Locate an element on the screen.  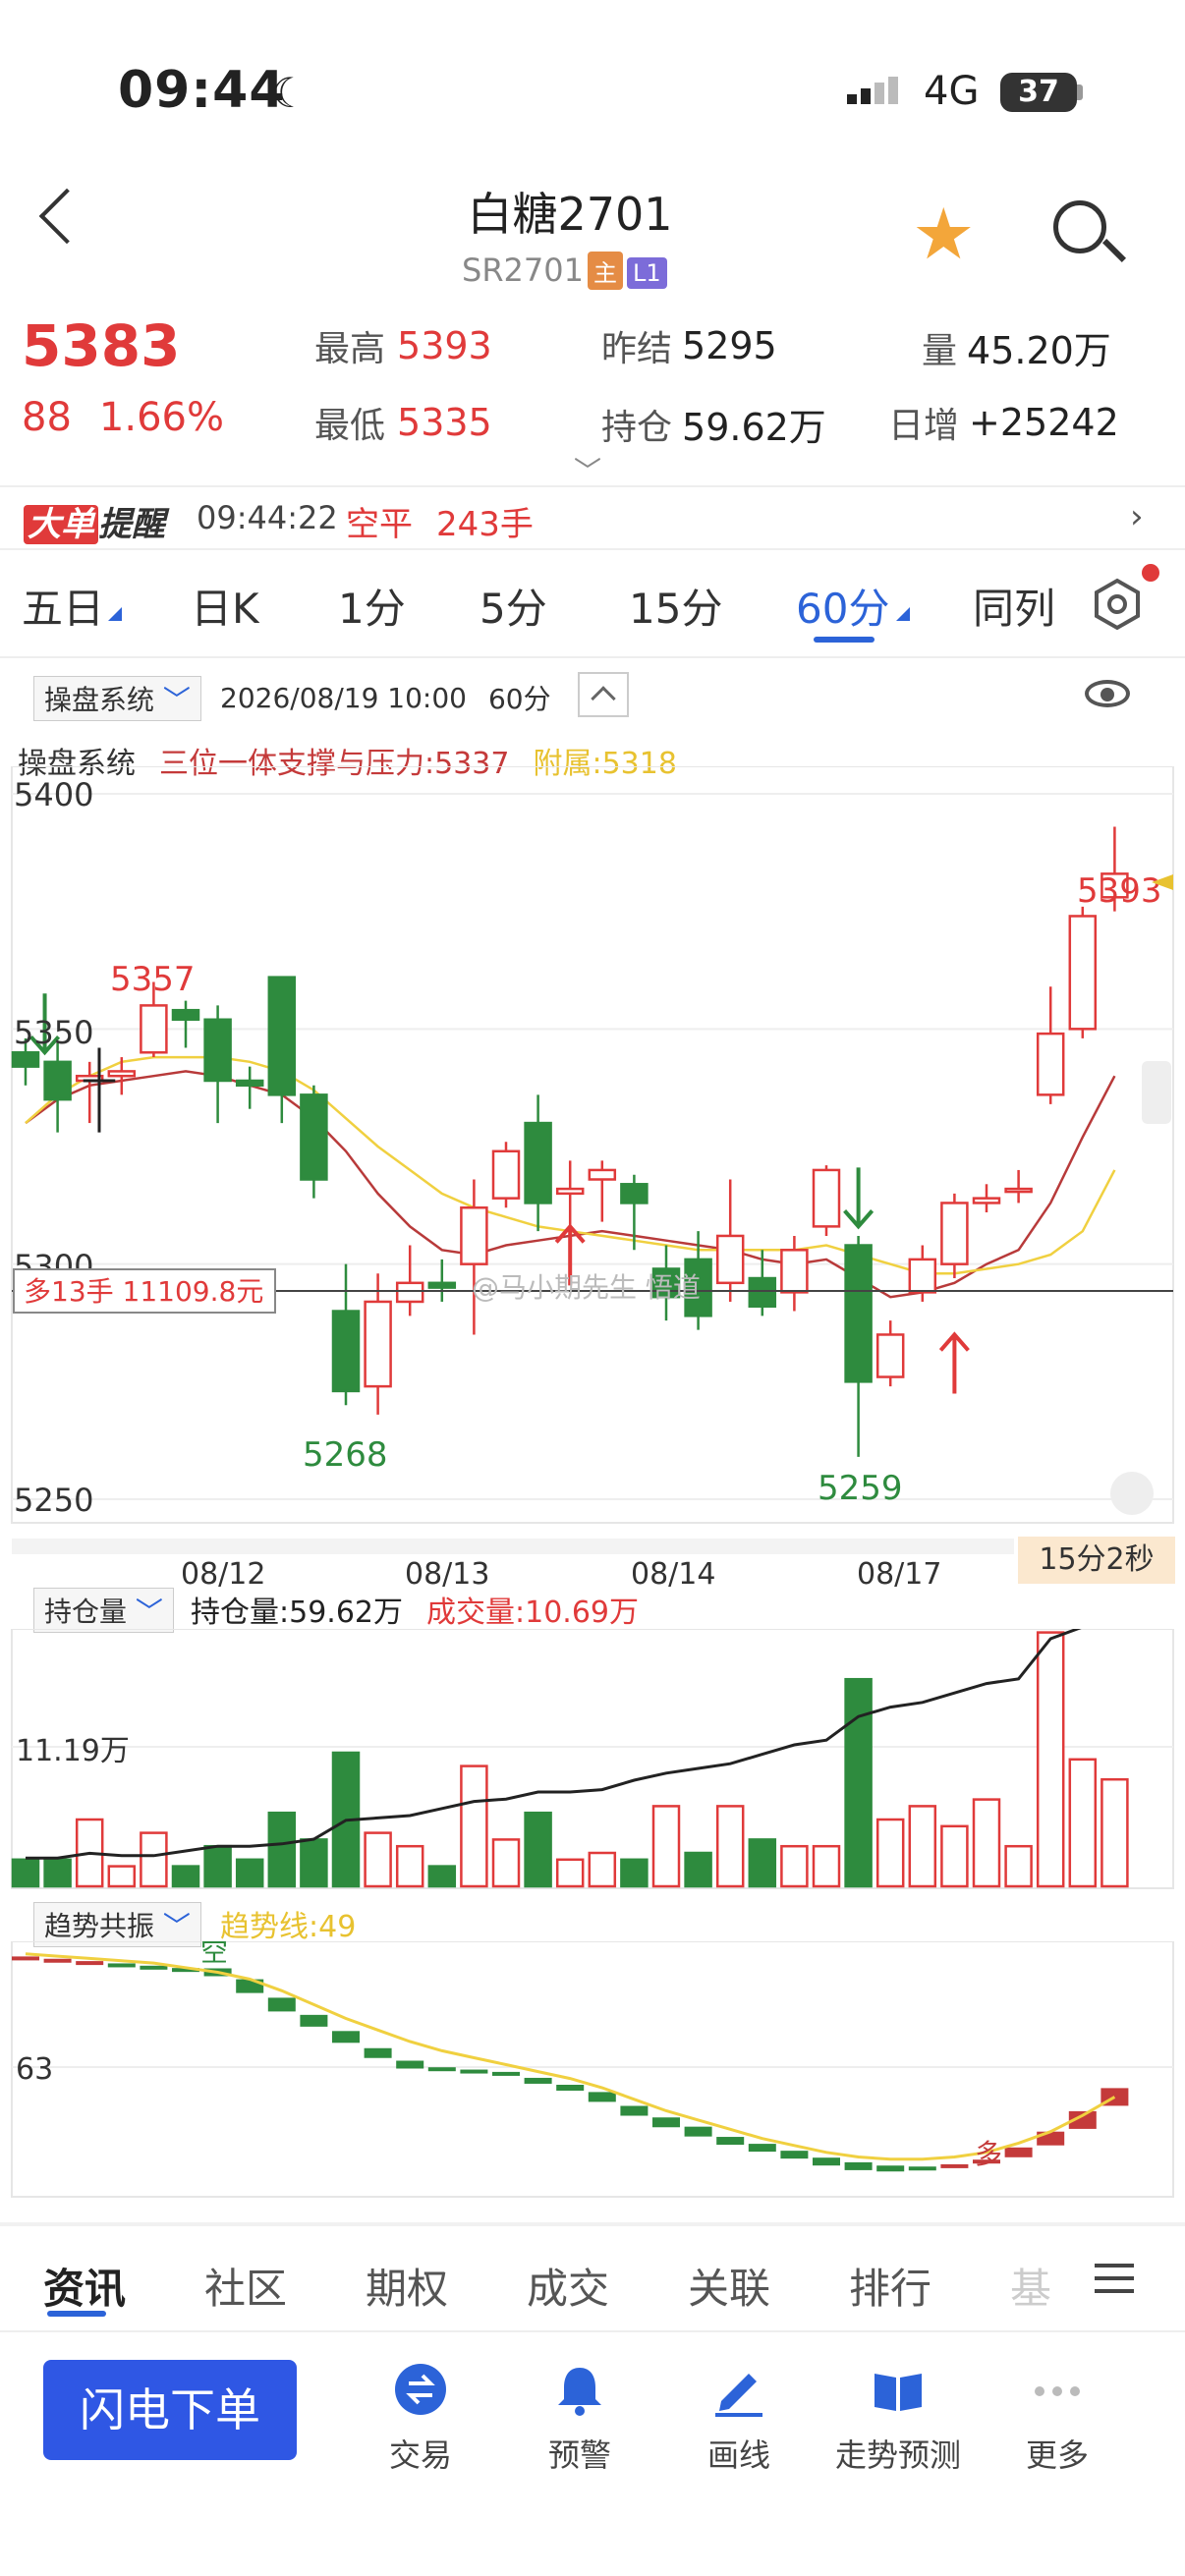
bottom-item-alert: 预警 is located at coordinates (579, 2417).